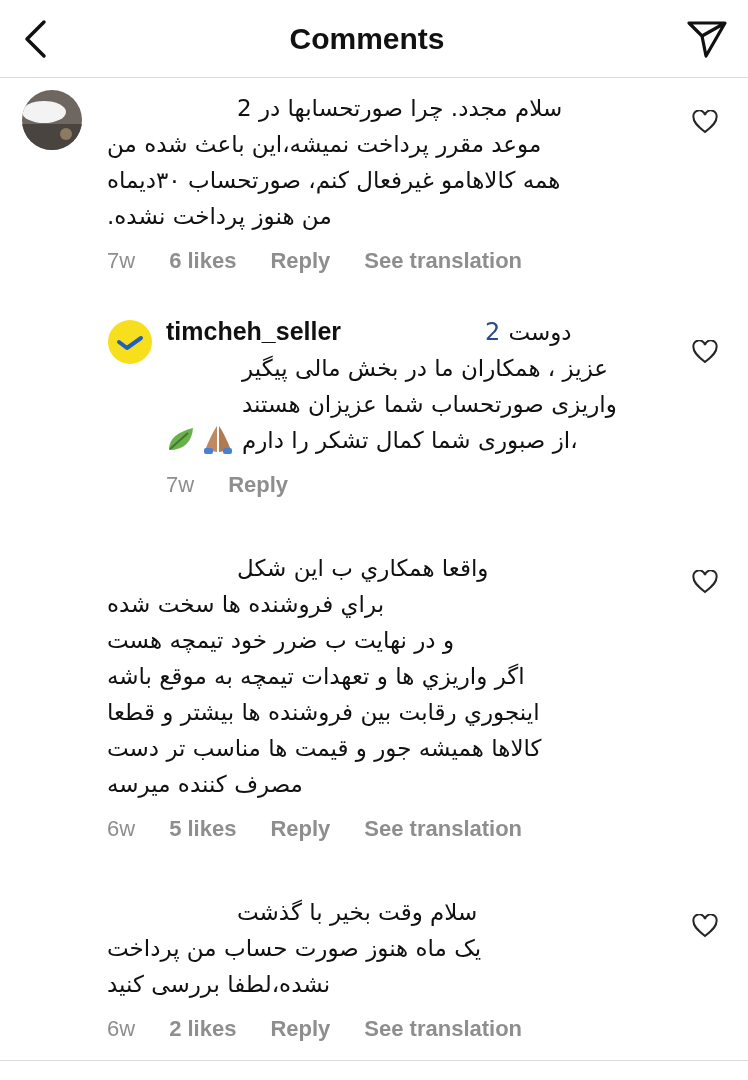 The height and width of the screenshot is (1080, 748). I want to click on username: timcheh_seller, so click(254, 331).